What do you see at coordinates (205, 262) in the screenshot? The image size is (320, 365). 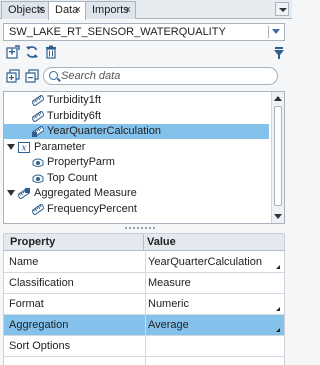 I see `property-value: YearQuarterCalculation` at bounding box center [205, 262].